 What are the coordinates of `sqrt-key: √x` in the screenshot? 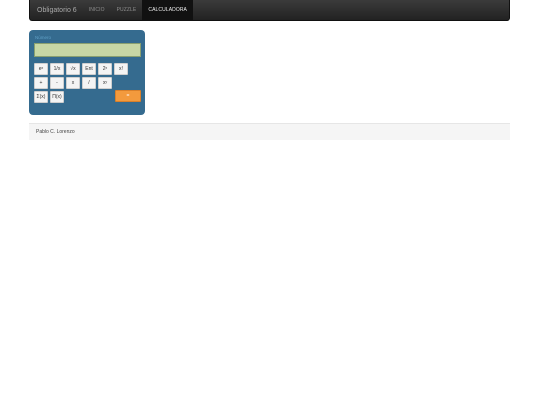 It's located at (73, 69).